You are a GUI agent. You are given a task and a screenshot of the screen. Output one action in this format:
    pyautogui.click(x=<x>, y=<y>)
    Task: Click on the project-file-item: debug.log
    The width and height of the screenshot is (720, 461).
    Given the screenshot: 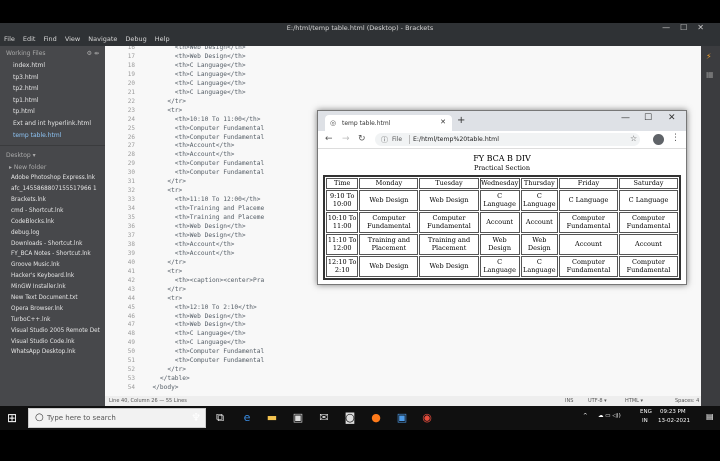 What is the action you would take?
    pyautogui.click(x=52, y=233)
    